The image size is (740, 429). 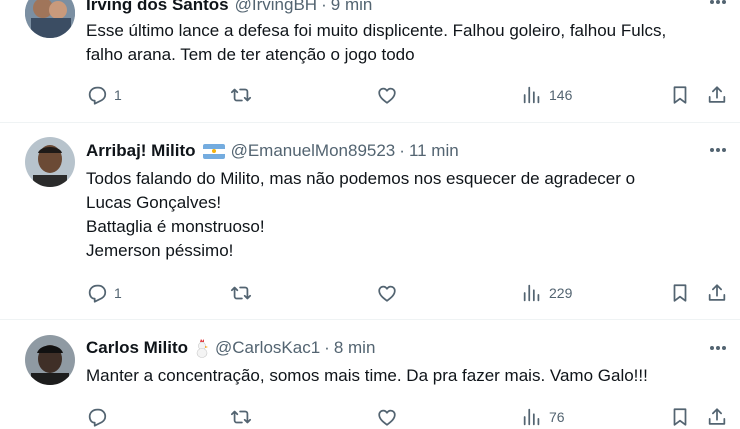 What do you see at coordinates (267, 348) in the screenshot?
I see `author-handle: @CarlosKac1` at bounding box center [267, 348].